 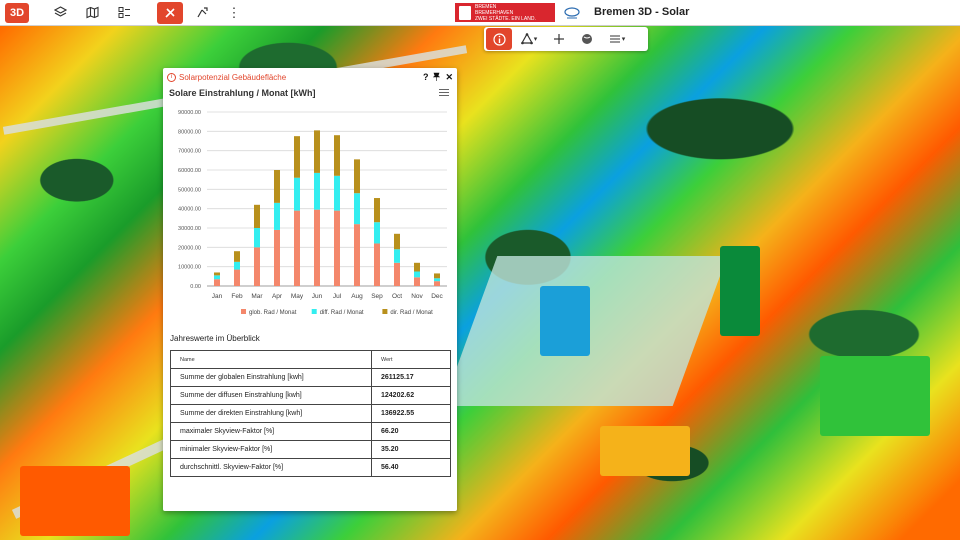 I want to click on cell-value: 261125.17, so click(x=411, y=377).